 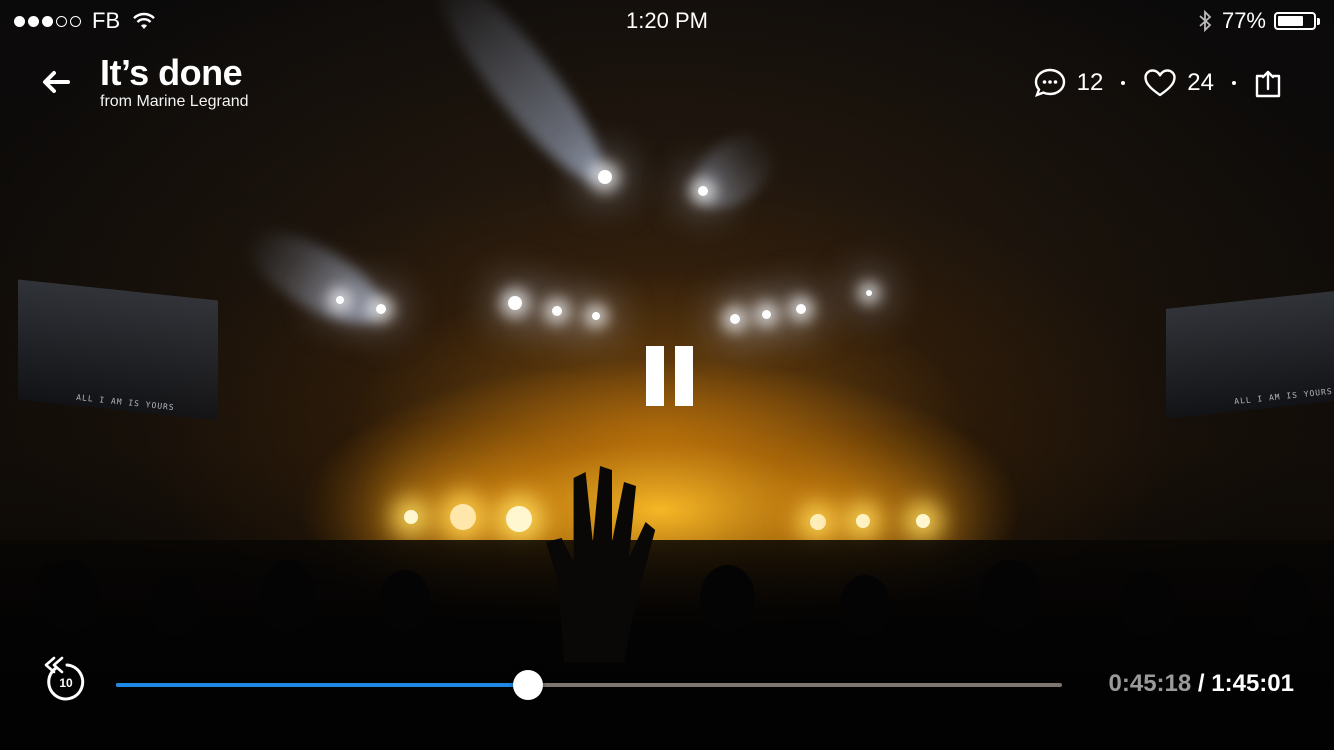 I want to click on video-author: from Marine Legrand, so click(x=174, y=101).